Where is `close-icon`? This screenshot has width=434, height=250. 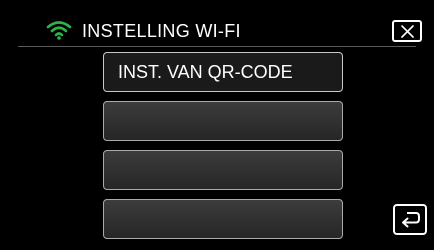 close-icon is located at coordinates (407, 31).